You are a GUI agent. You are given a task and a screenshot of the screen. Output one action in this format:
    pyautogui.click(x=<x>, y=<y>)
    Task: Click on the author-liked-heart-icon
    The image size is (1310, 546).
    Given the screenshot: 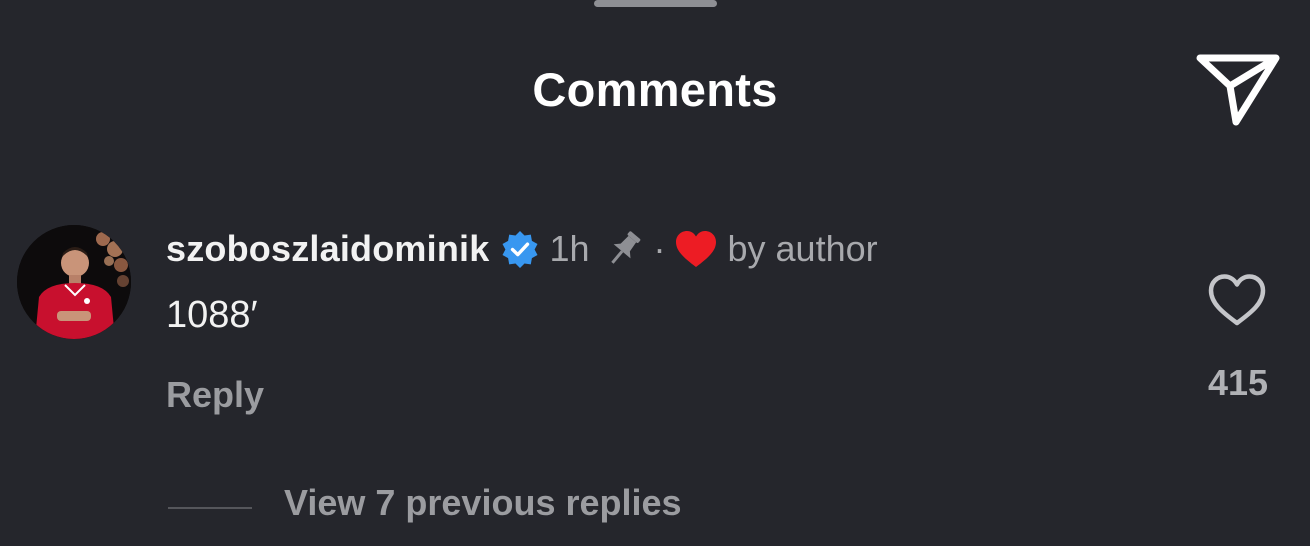 What is the action you would take?
    pyautogui.click(x=696, y=249)
    